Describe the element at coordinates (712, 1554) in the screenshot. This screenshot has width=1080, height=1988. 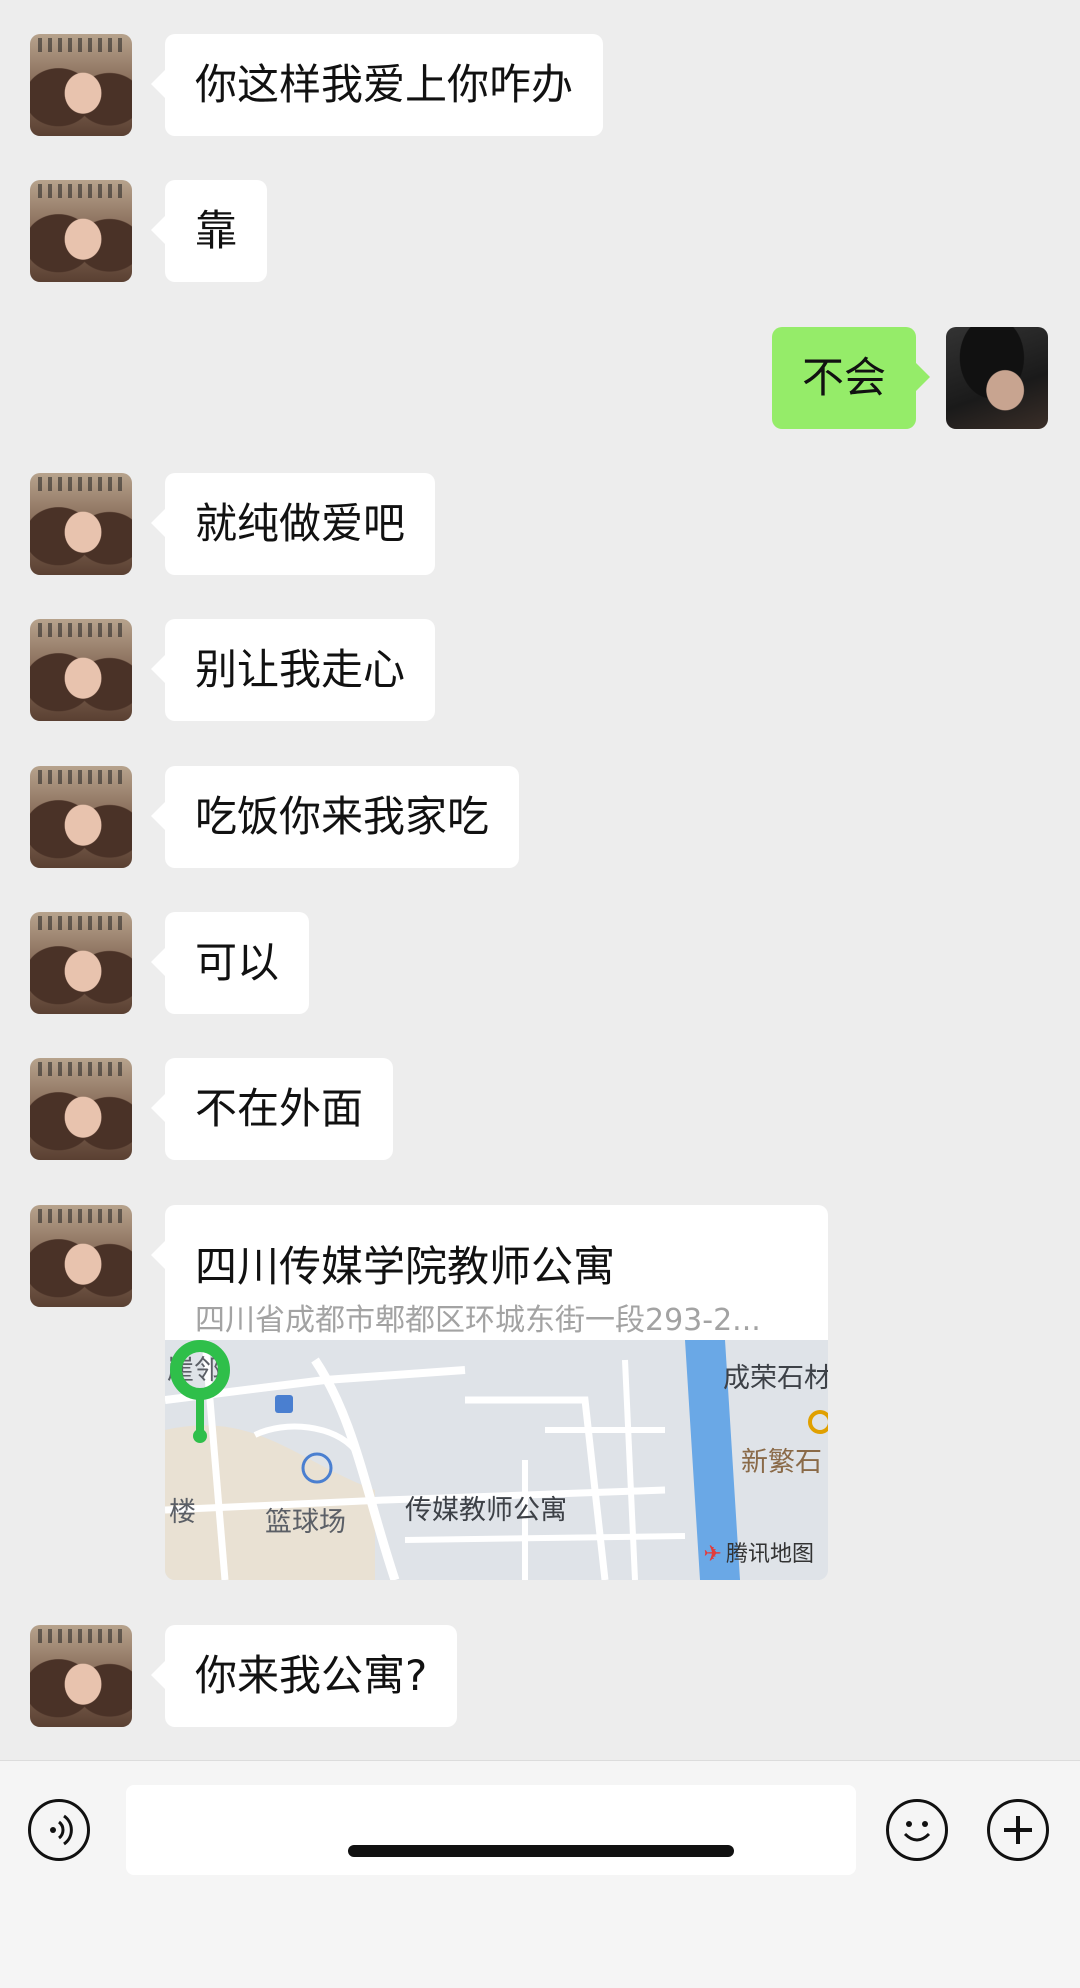
I see `tencent-map-icon: ✈` at that location.